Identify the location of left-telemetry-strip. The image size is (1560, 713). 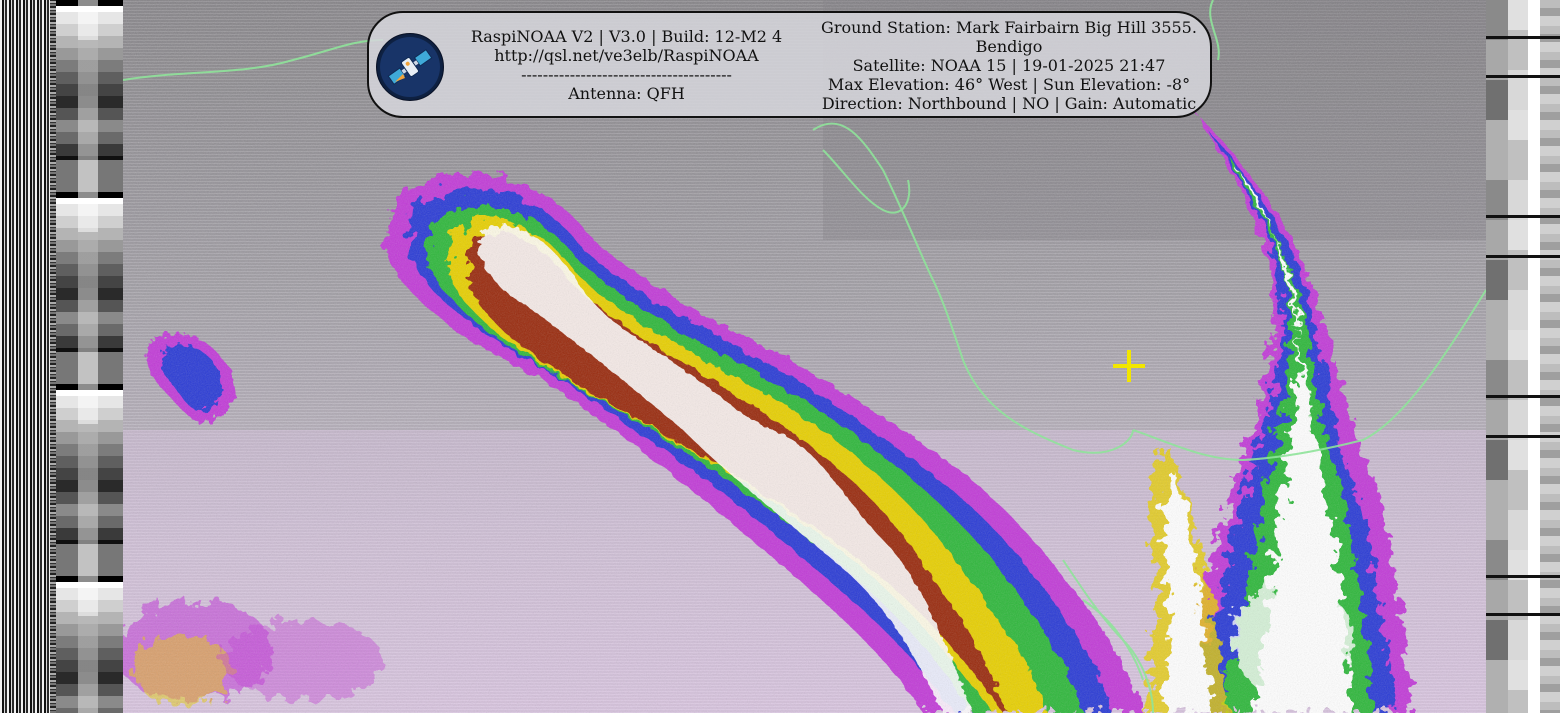
(61, 356).